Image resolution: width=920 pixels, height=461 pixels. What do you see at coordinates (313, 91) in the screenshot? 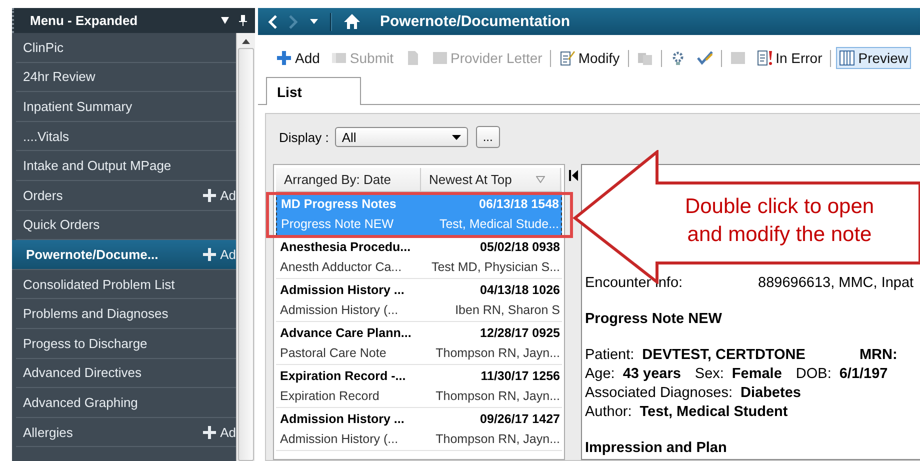
I see `tab: List` at bounding box center [313, 91].